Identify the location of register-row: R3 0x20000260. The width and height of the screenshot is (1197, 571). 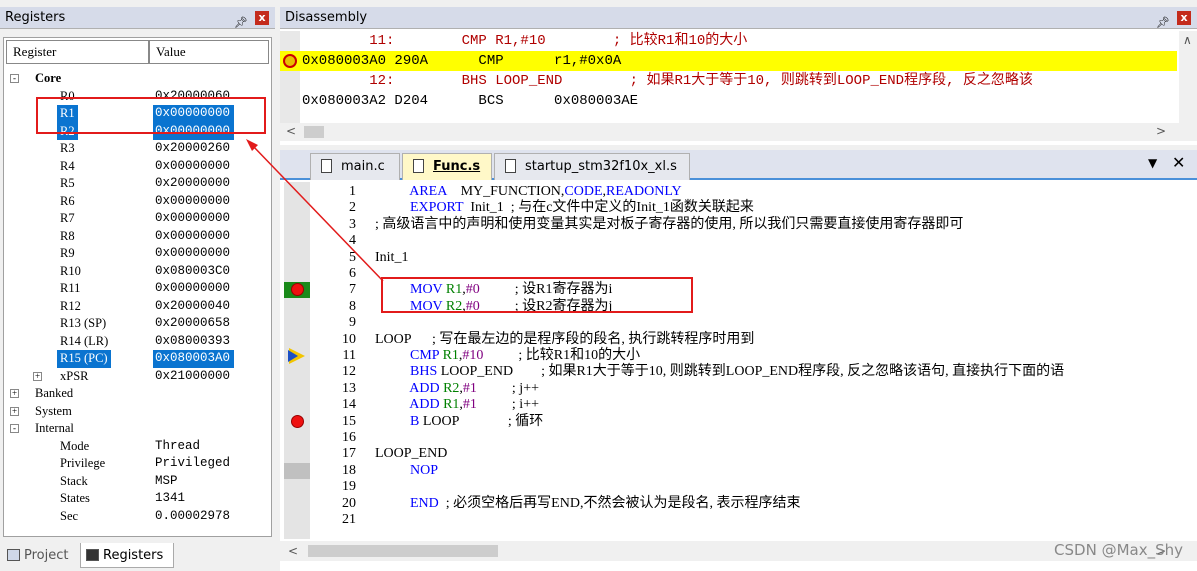
(137, 149).